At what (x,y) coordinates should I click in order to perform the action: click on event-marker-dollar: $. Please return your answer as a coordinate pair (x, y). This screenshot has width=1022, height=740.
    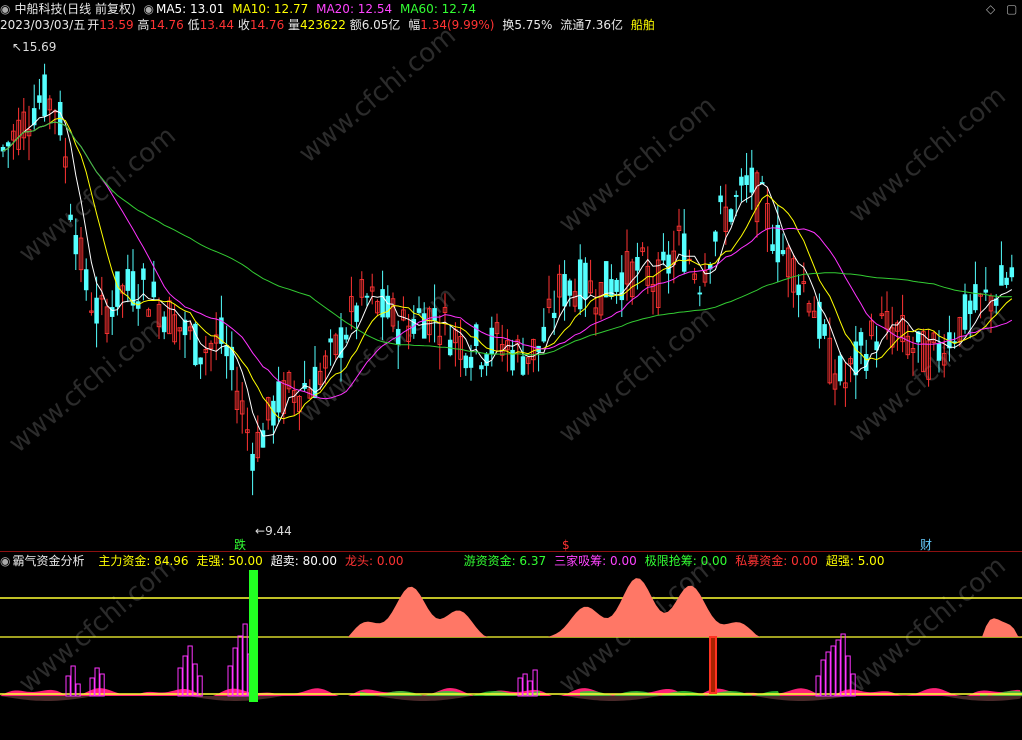
    Looking at the image, I should click on (566, 545).